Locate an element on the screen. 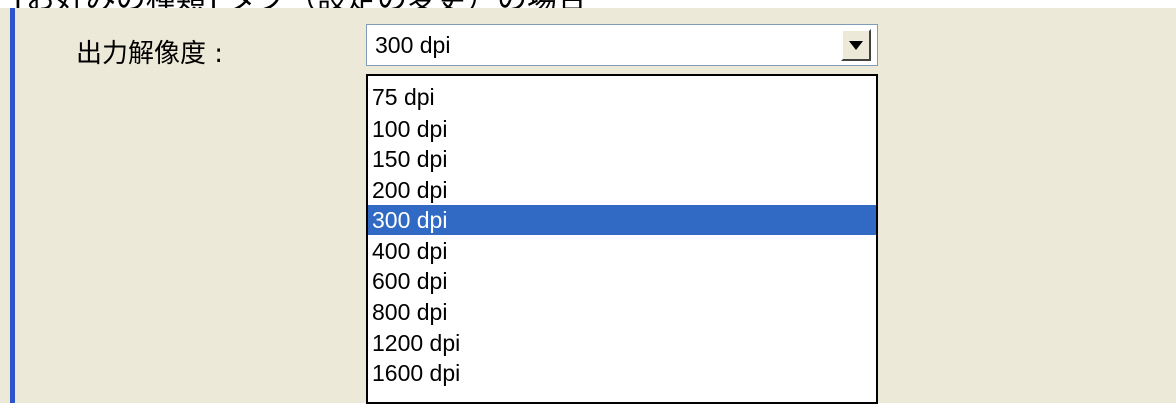 This screenshot has height=404, width=1176. option-75-dpi: 75 dpi is located at coordinates (622, 97).